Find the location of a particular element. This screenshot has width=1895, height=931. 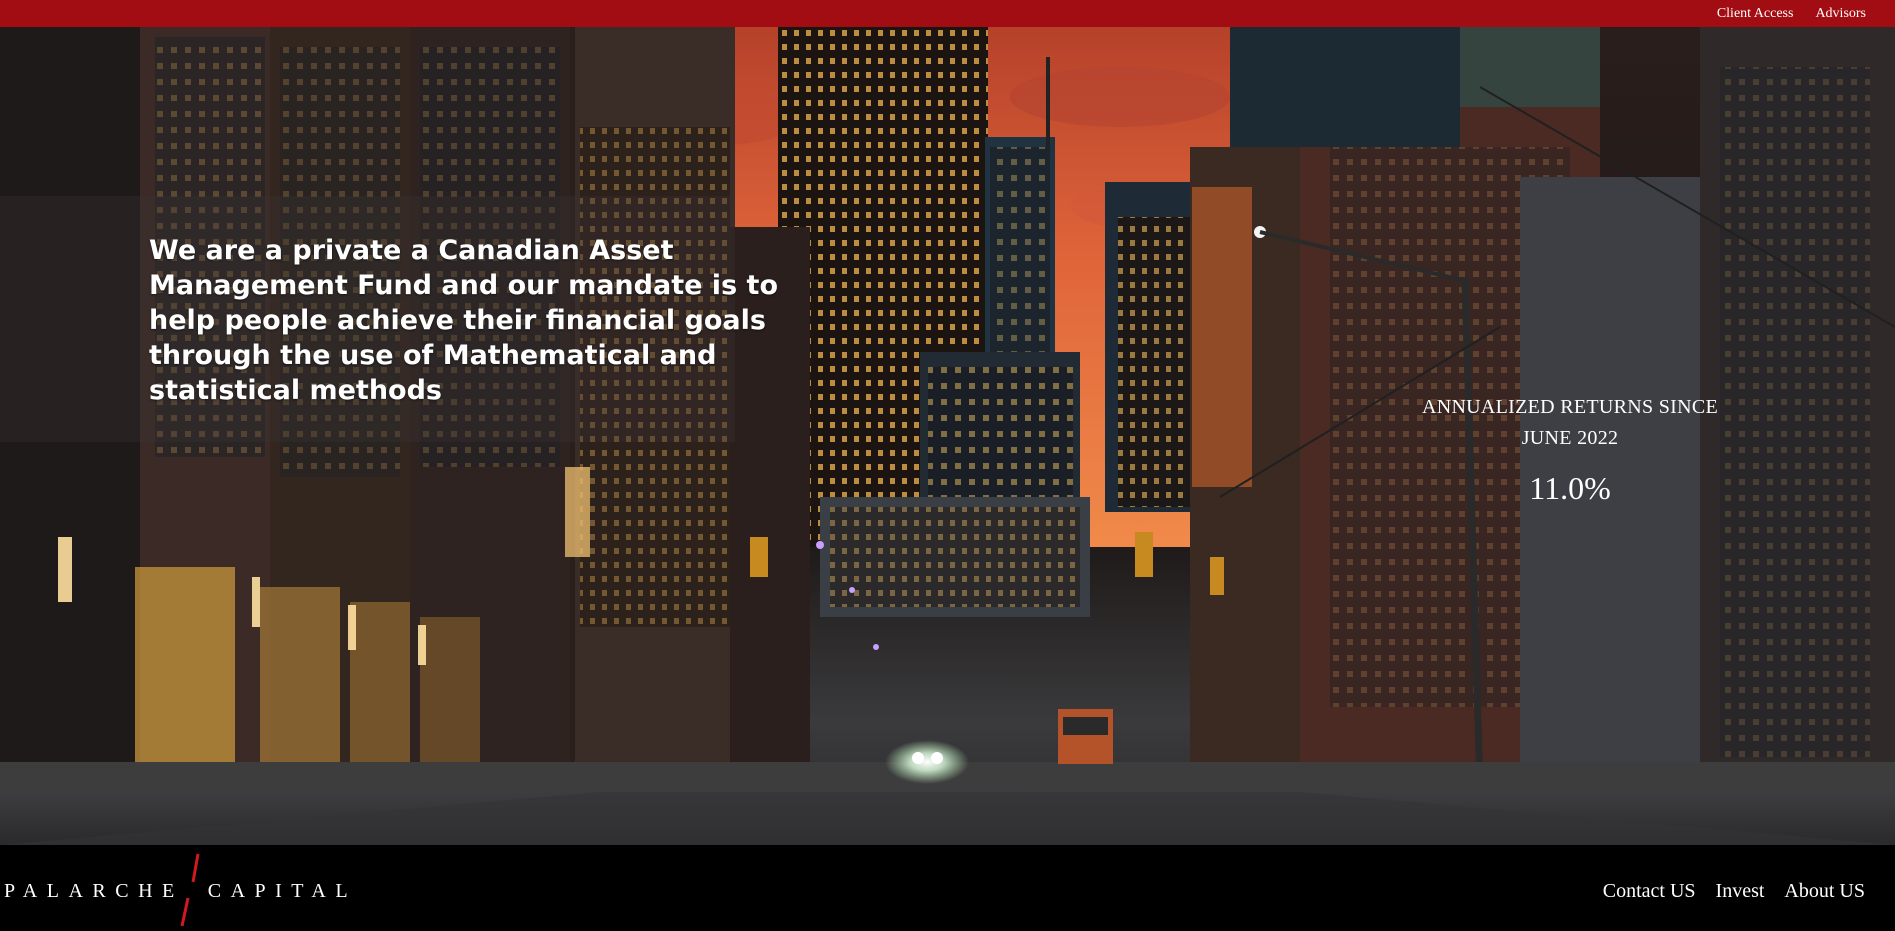

returns-label-line1: ANNUALIZED RETURNS SINCE is located at coordinates (1570, 407).